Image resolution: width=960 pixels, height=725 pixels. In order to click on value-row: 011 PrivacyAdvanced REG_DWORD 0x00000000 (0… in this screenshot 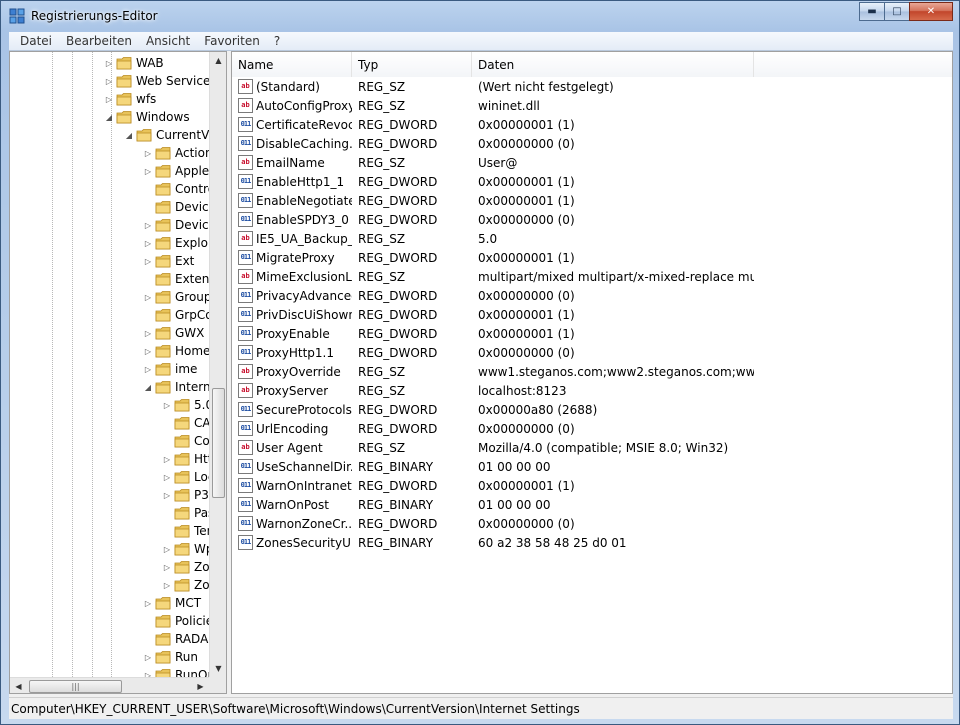, I will do `click(592, 295)`.